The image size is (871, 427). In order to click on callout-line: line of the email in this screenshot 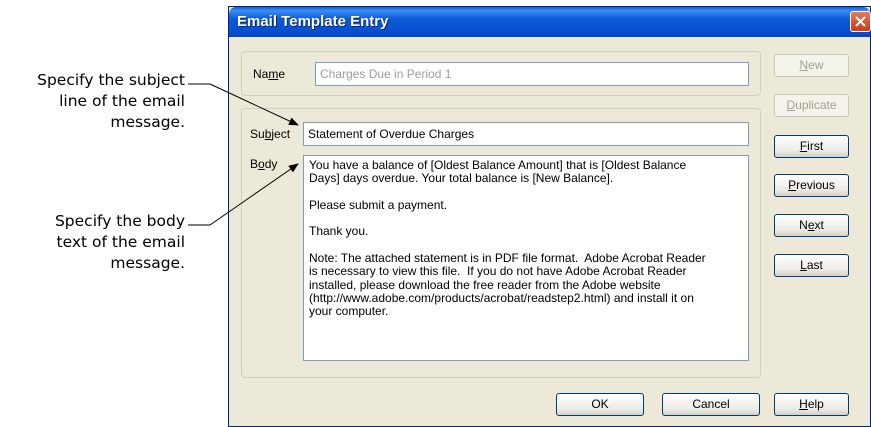, I will do `click(122, 101)`.